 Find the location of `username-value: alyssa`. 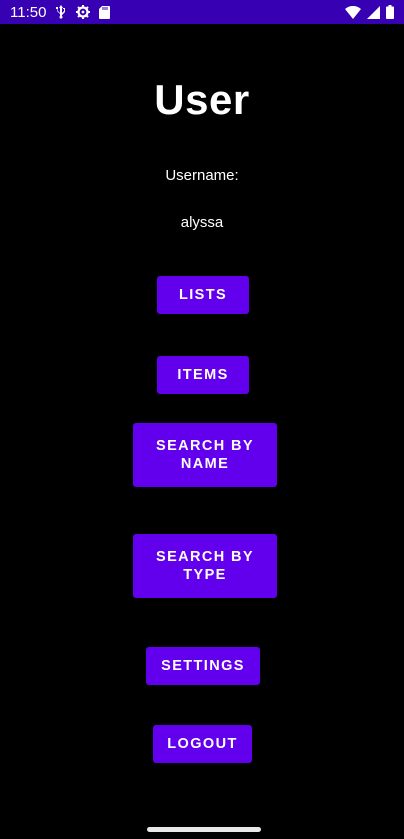

username-value: alyssa is located at coordinates (202, 222).